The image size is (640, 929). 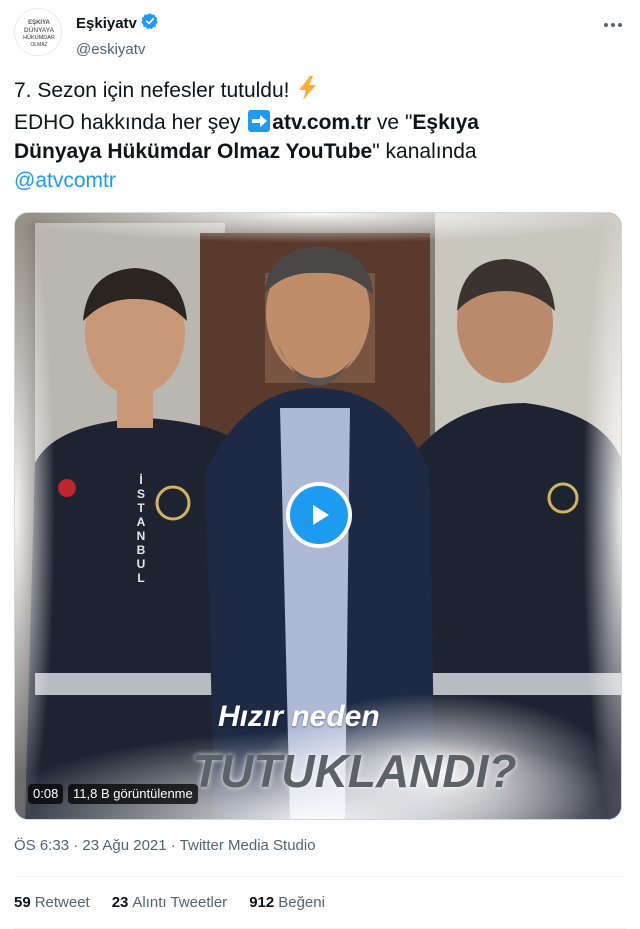 What do you see at coordinates (152, 90) in the screenshot?
I see `tweet-line-1: 7. Sezon için nefesler tutuldu!` at bounding box center [152, 90].